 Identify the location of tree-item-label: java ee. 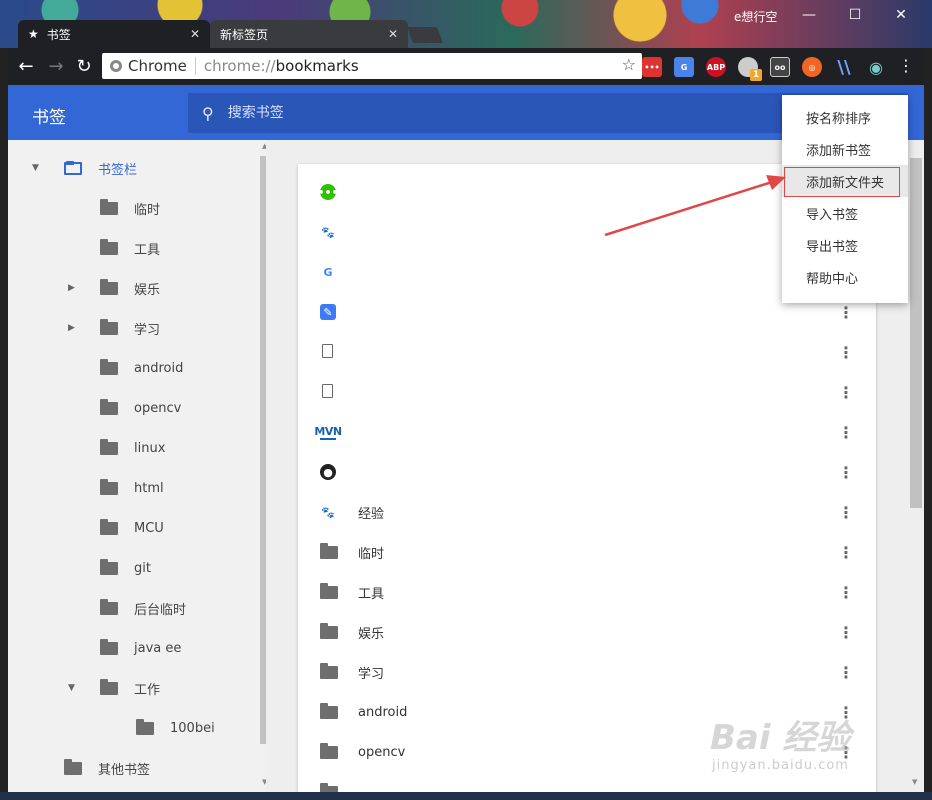
(158, 648).